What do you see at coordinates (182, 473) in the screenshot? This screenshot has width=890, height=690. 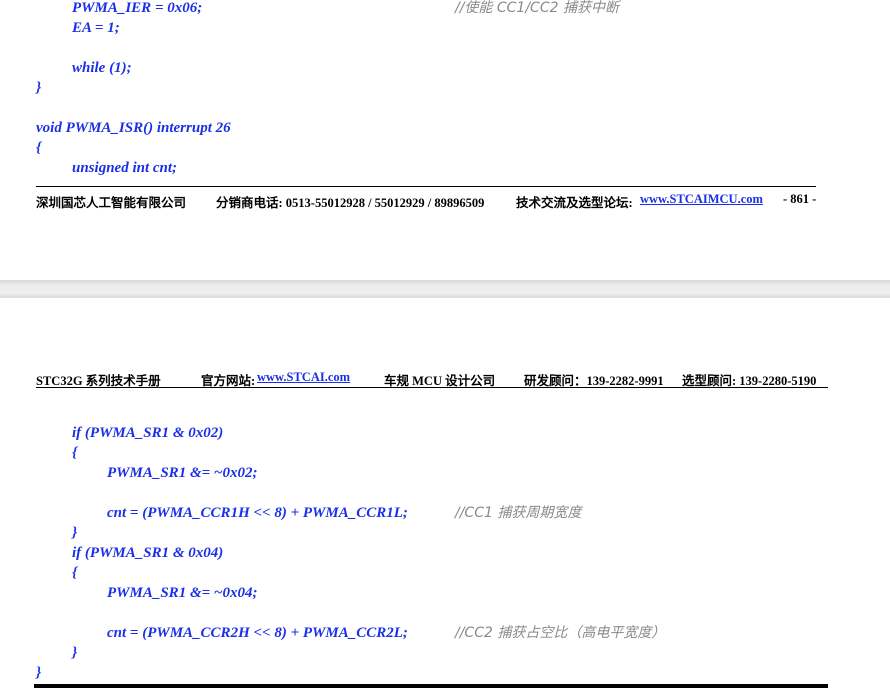 I see `code-line-clear-sr1-02: PWMA_SR1 &= ~0x02;` at bounding box center [182, 473].